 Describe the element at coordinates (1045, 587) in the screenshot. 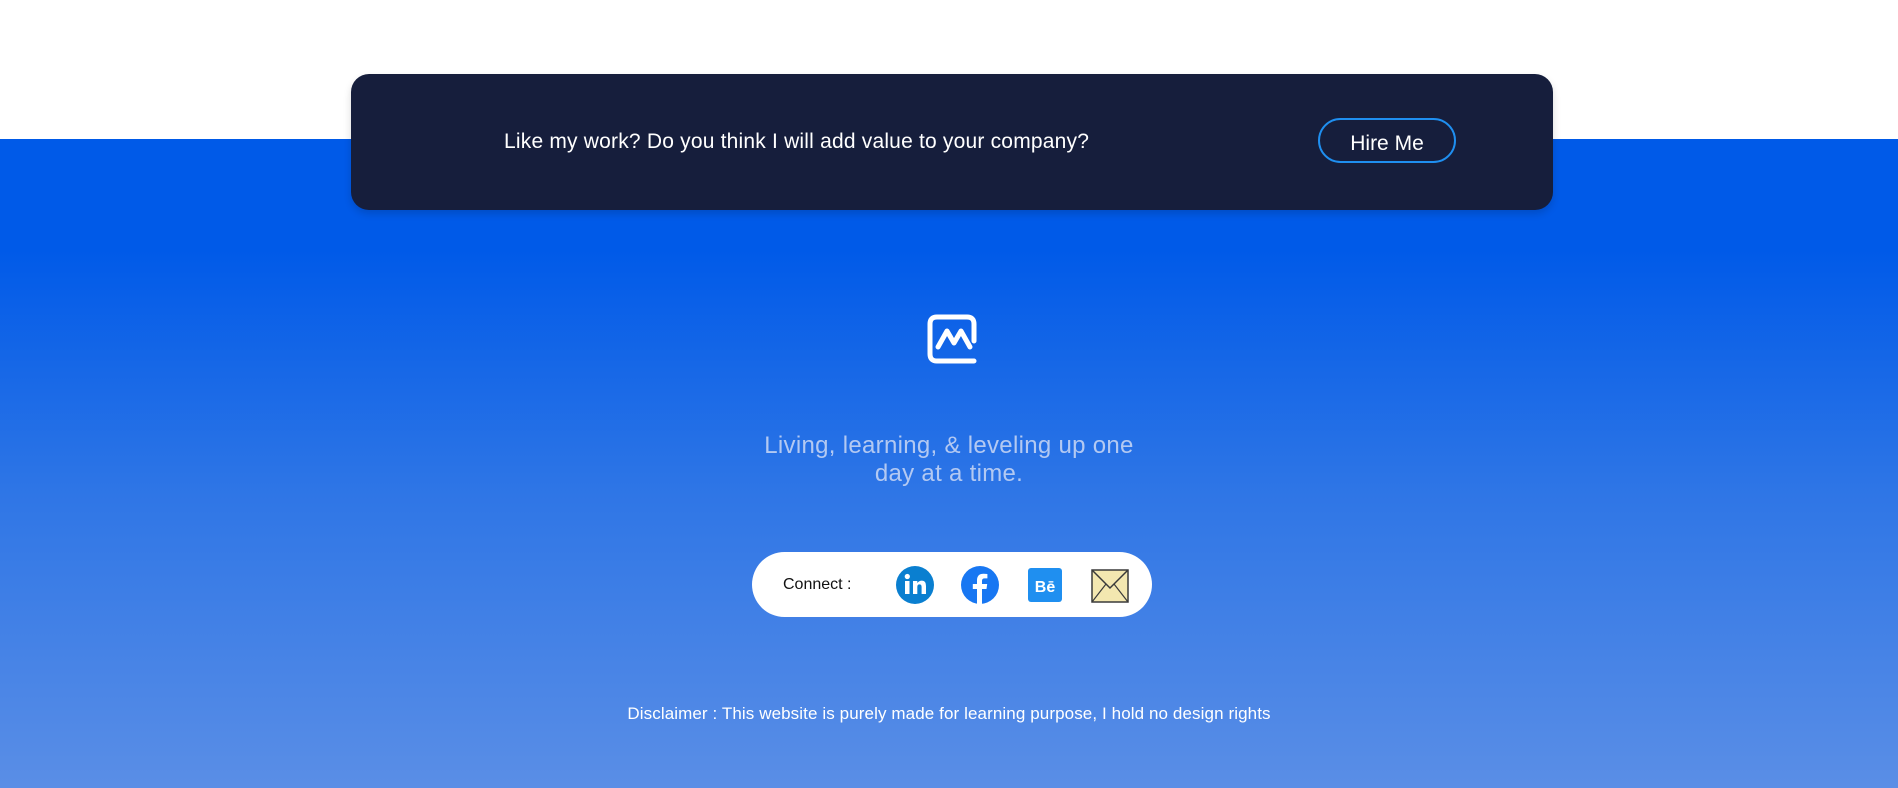

I see `svg-text: Bē` at that location.